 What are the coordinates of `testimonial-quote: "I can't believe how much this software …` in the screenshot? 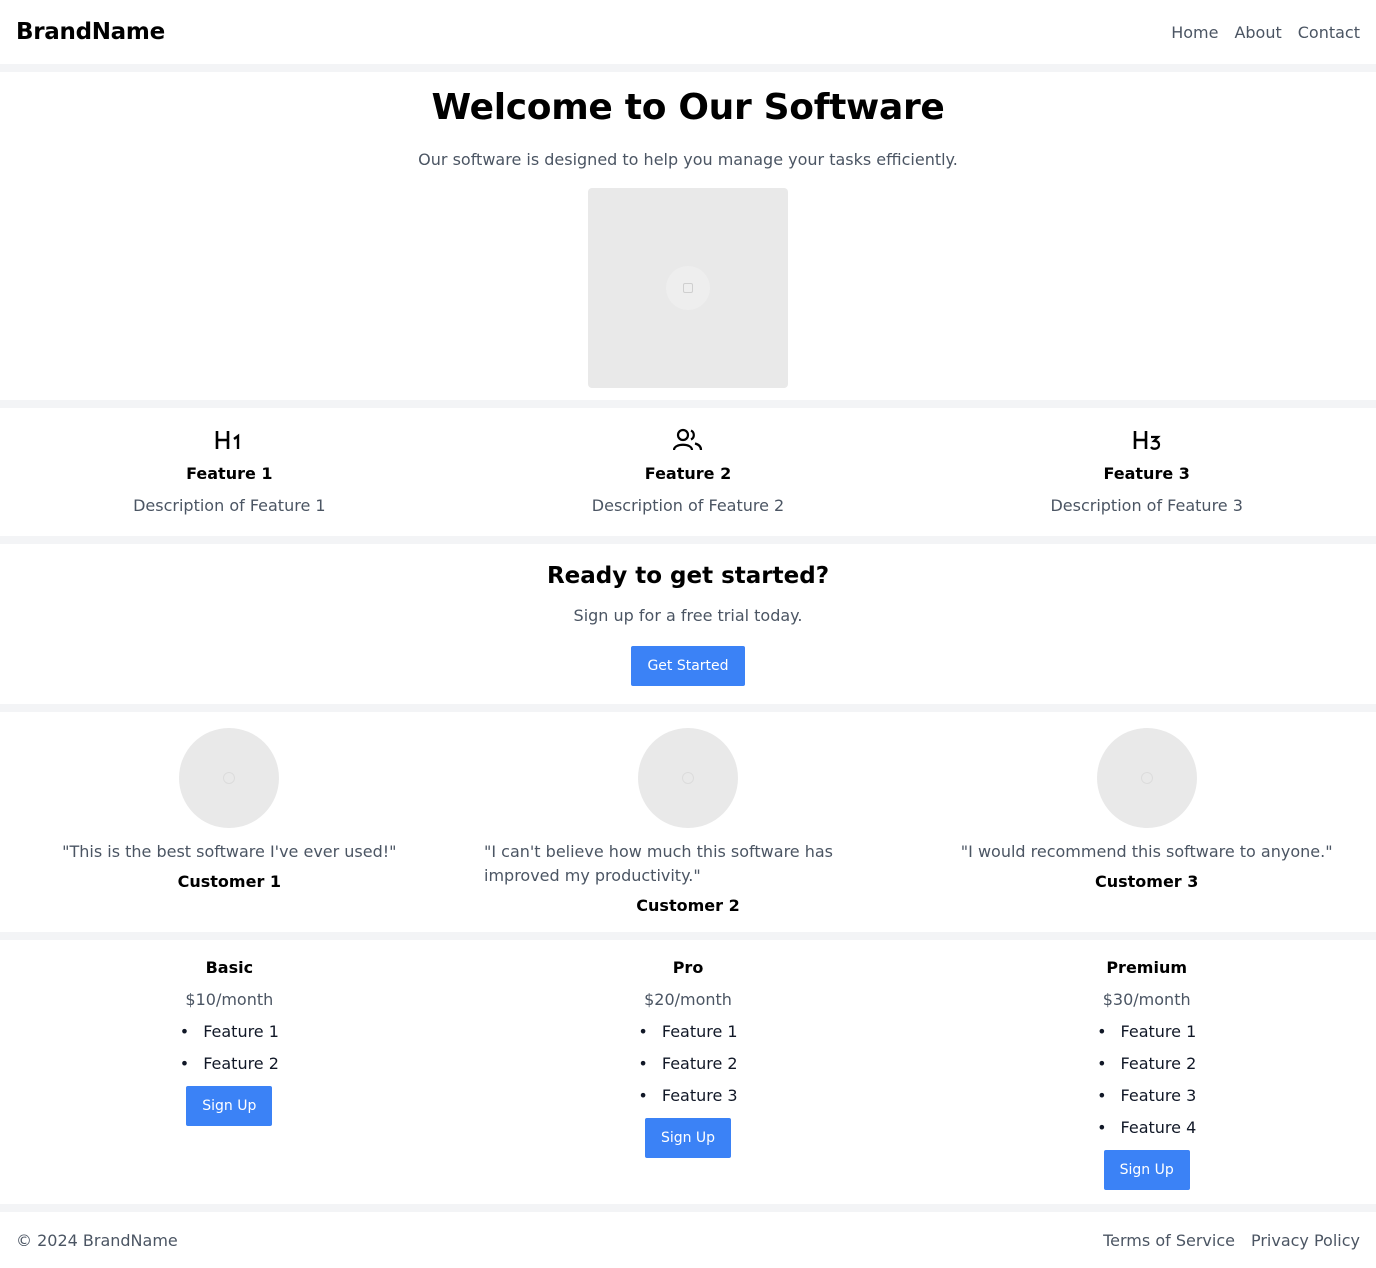 It's located at (659, 863).